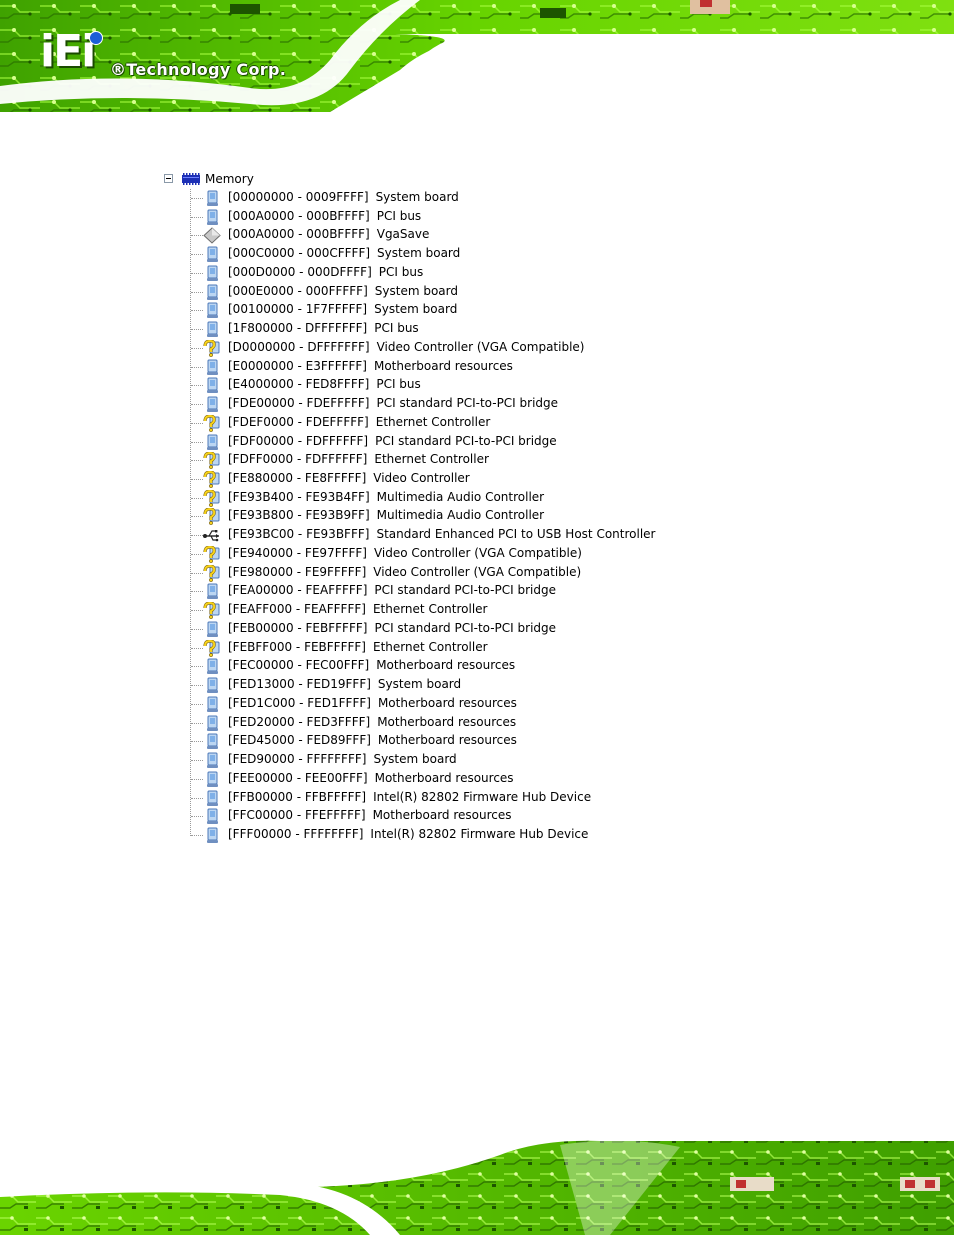 The height and width of the screenshot is (1235, 954). Describe the element at coordinates (420, 760) in the screenshot. I see `tree-item: [FED90000 - FFFFFFFF] System board` at that location.